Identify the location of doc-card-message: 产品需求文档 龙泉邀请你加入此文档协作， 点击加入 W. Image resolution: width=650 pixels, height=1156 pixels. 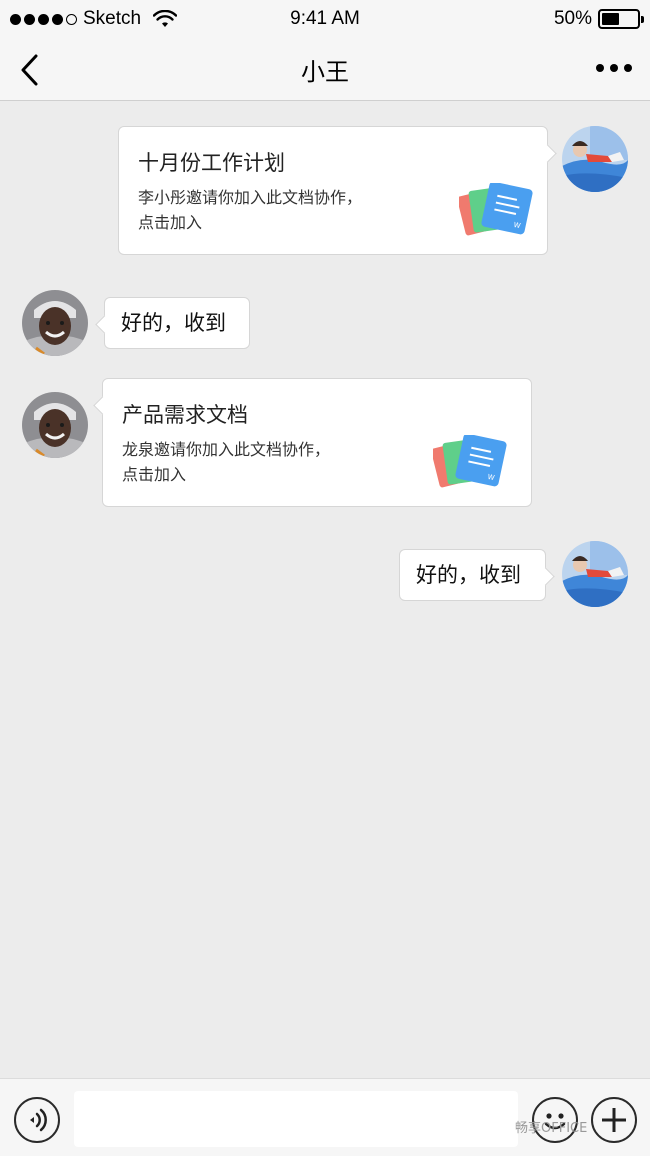
(312, 442).